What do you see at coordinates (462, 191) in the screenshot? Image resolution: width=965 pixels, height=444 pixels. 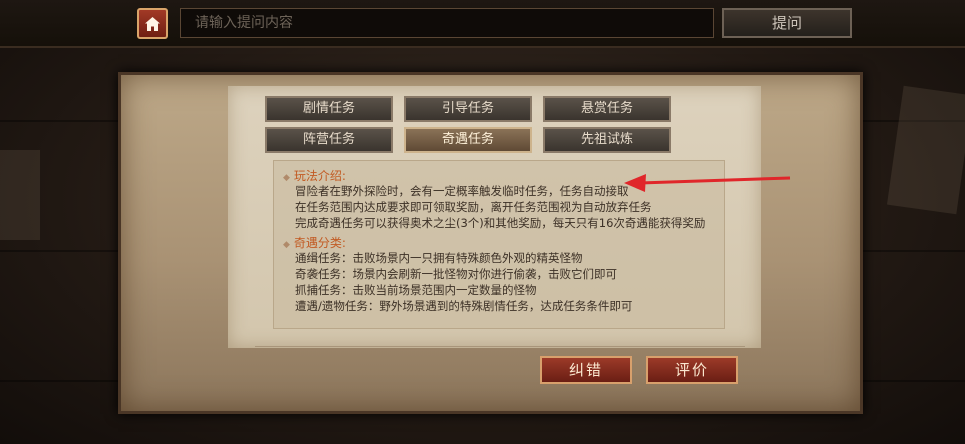 I see `gameplay-line: 冒险者在野外探险时，会有一定概率触发临时任务，任务自动接取` at bounding box center [462, 191].